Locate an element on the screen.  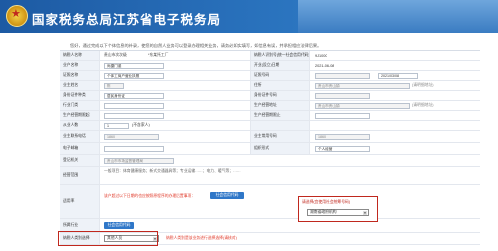
form-row: 生产经营期限起 生产经营期限止 is located at coordinates (270, 116).